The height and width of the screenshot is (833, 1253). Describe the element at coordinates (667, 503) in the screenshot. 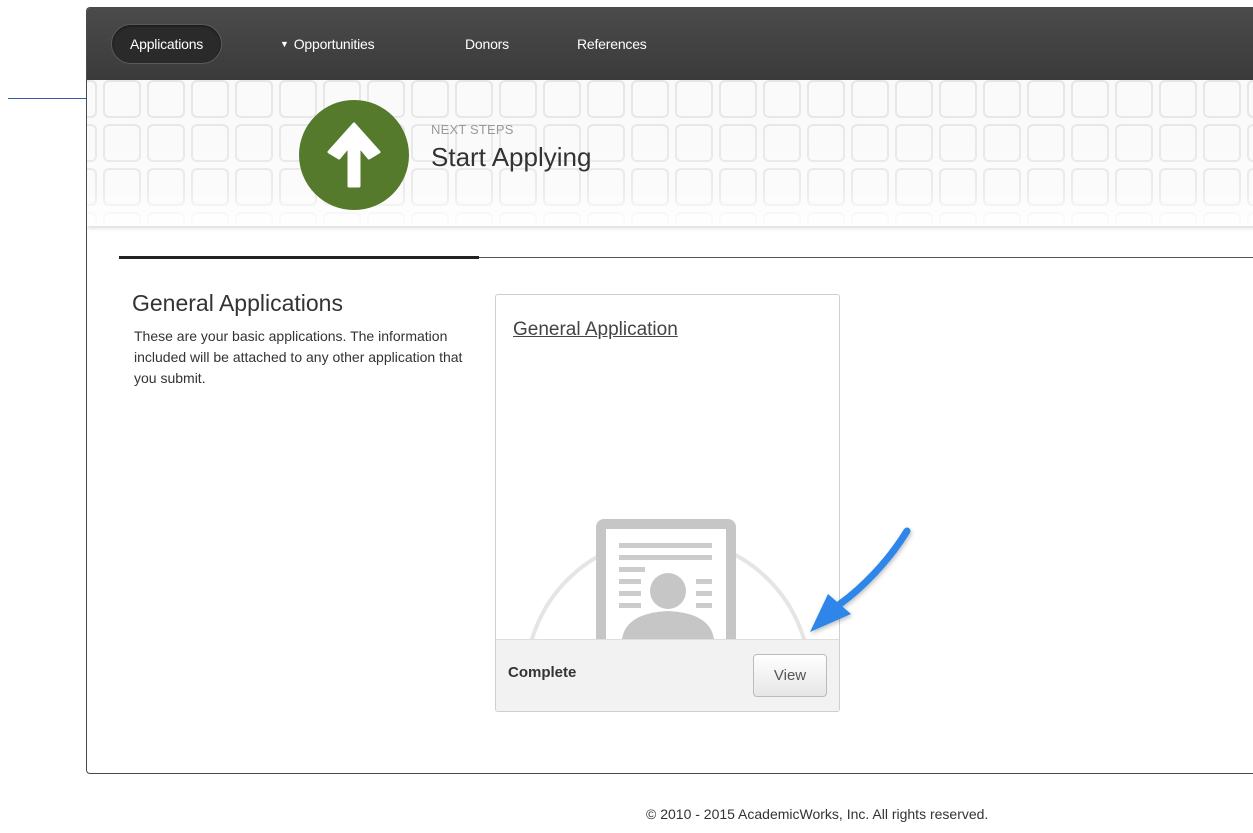

I see `application-card: General Application Complete View` at that location.